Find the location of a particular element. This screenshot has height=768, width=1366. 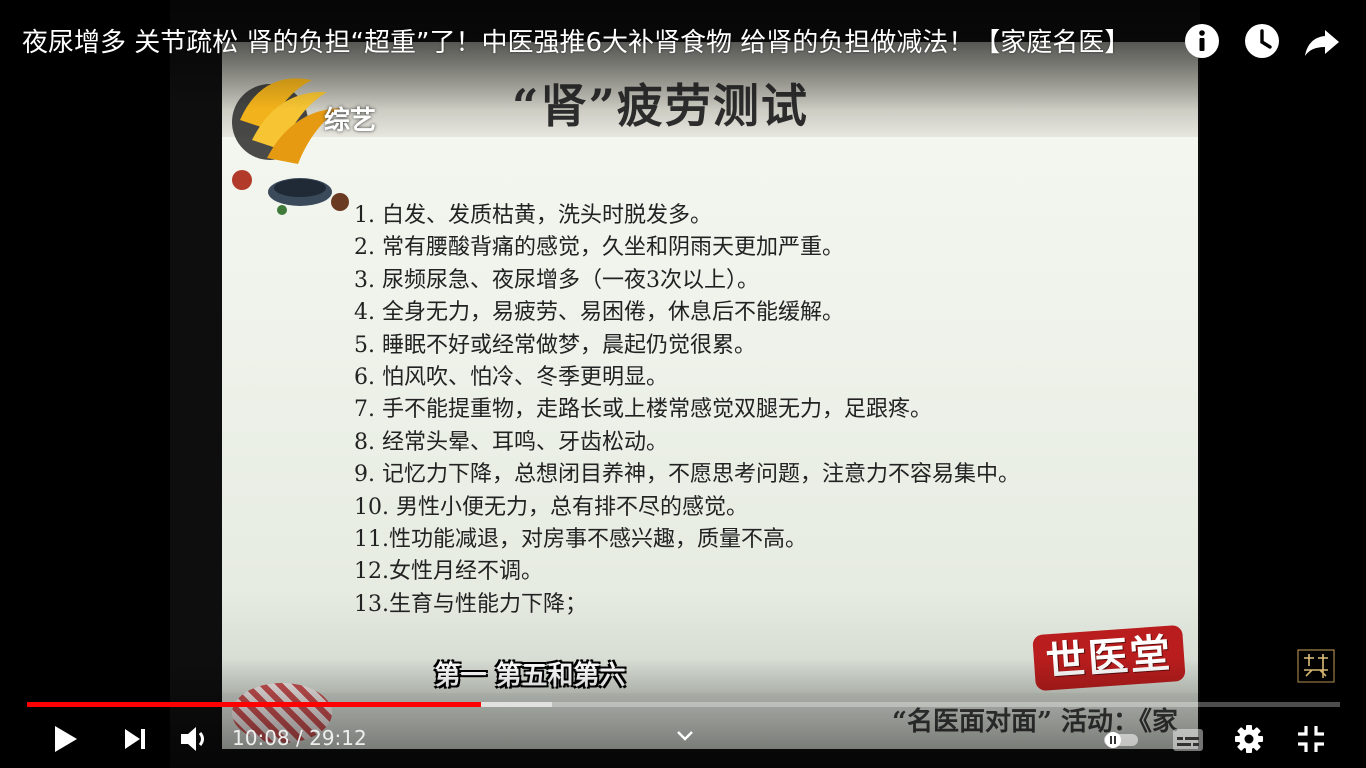

video-subtitle: 第一 第五和第六 is located at coordinates (685, 673).